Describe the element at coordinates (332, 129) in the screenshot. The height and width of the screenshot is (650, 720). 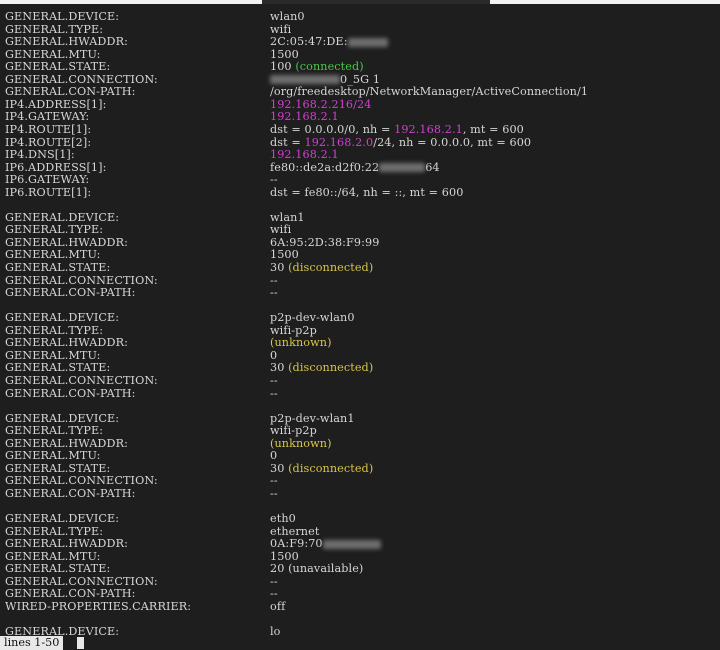
I see `value-text: dst = 0.0.0.0/0, nh =` at that location.